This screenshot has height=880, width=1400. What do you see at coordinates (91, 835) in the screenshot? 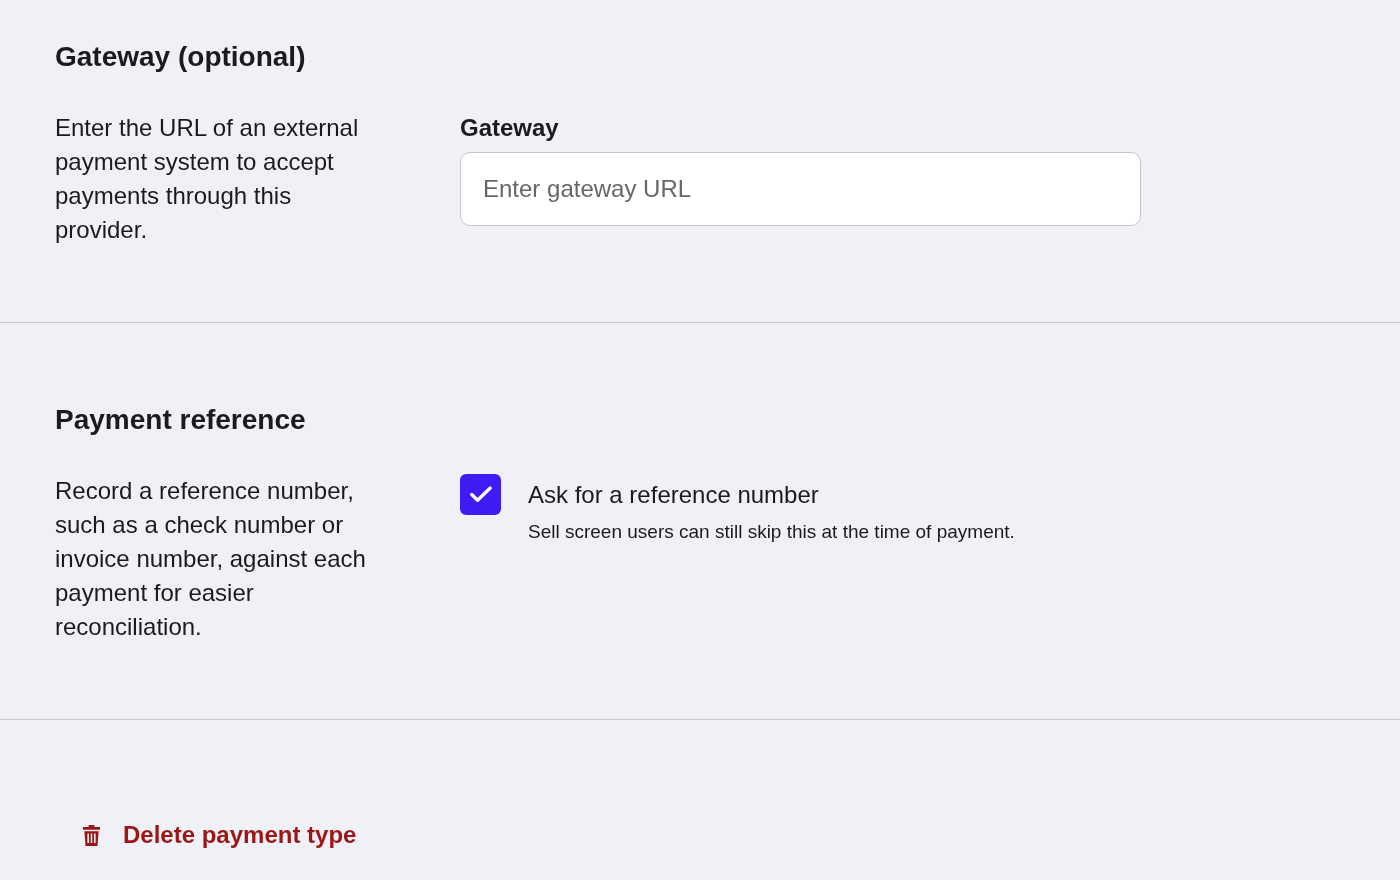
I see `trash-icon` at bounding box center [91, 835].